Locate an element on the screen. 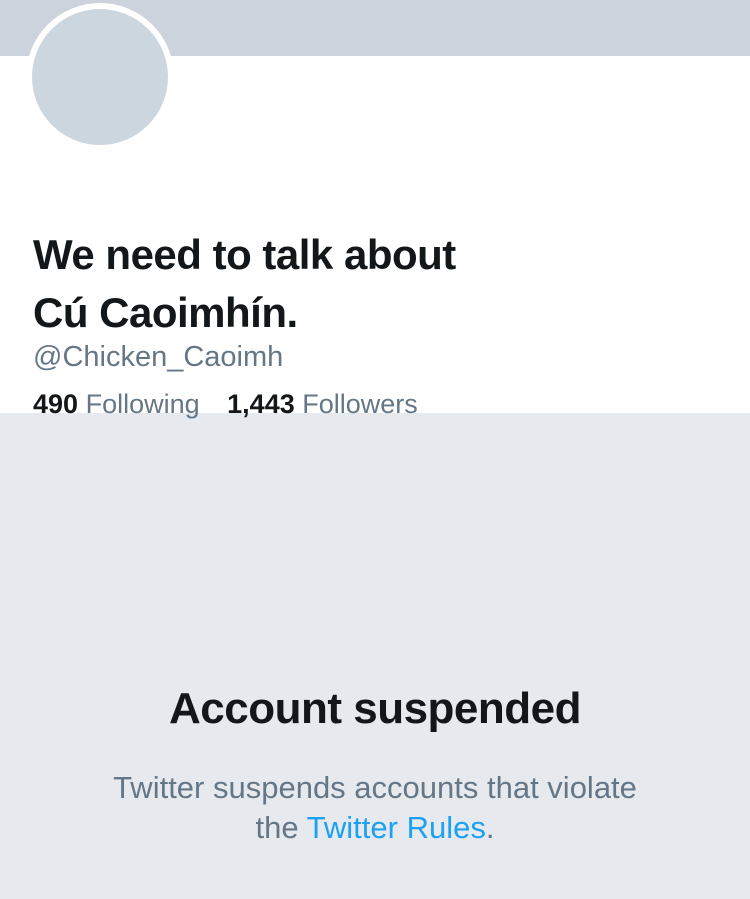  avatar is located at coordinates (100, 77).